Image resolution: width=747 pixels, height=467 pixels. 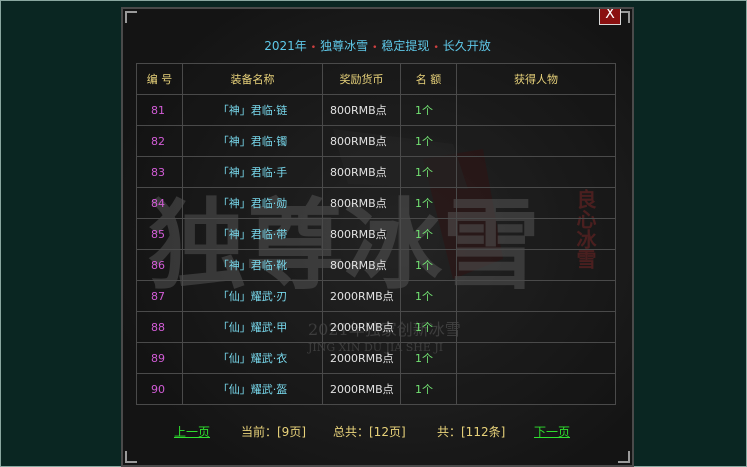 I want to click on cell-no: 86, so click(x=159, y=265).